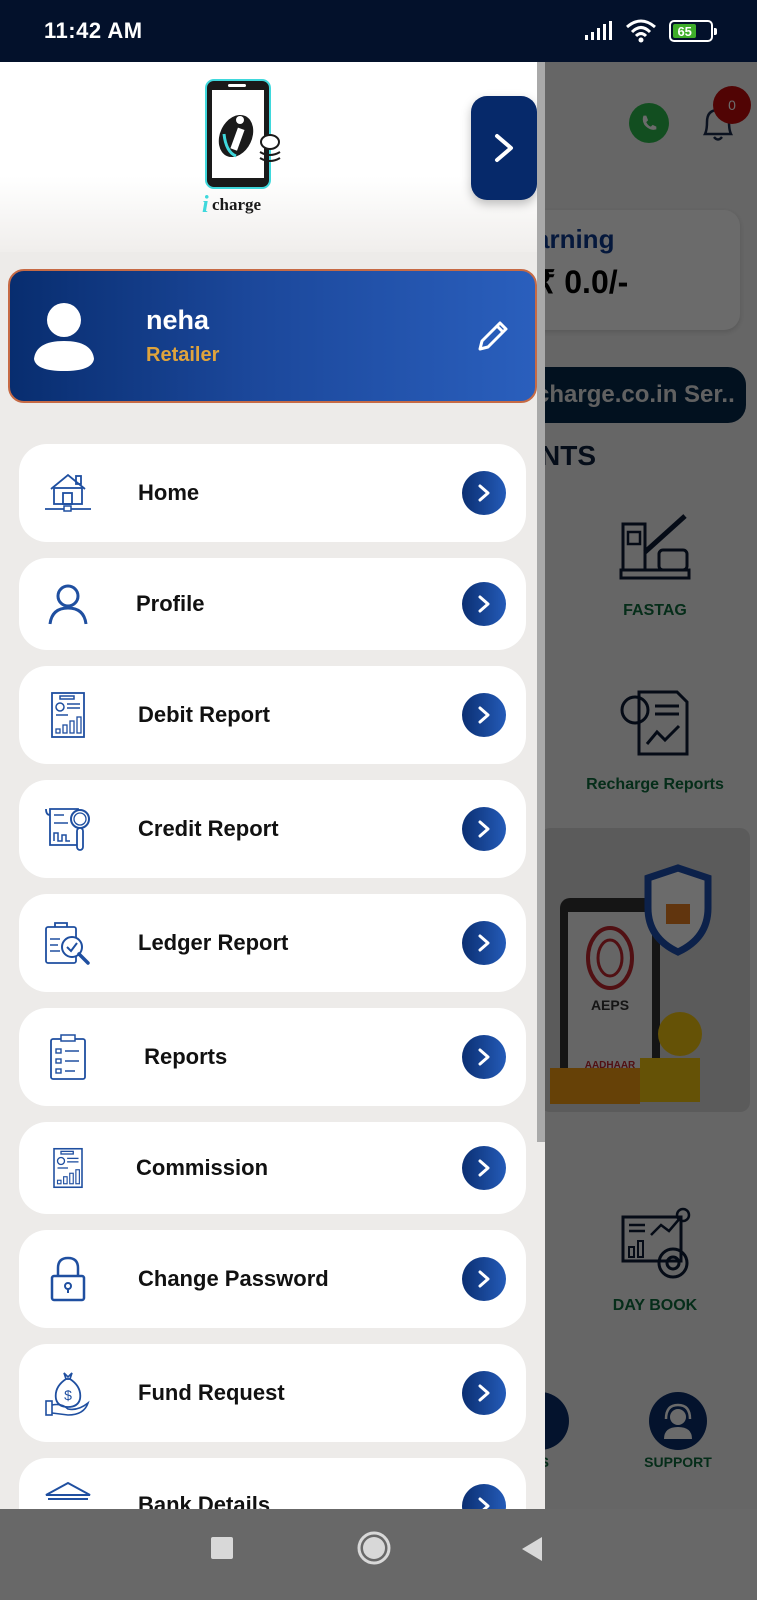 The image size is (757, 1600). I want to click on menu-label: Fund Request, so click(211, 1392).